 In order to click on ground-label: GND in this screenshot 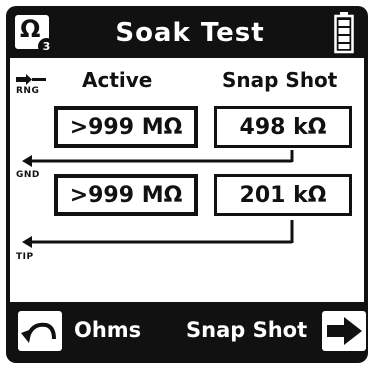, I will do `click(28, 175)`.